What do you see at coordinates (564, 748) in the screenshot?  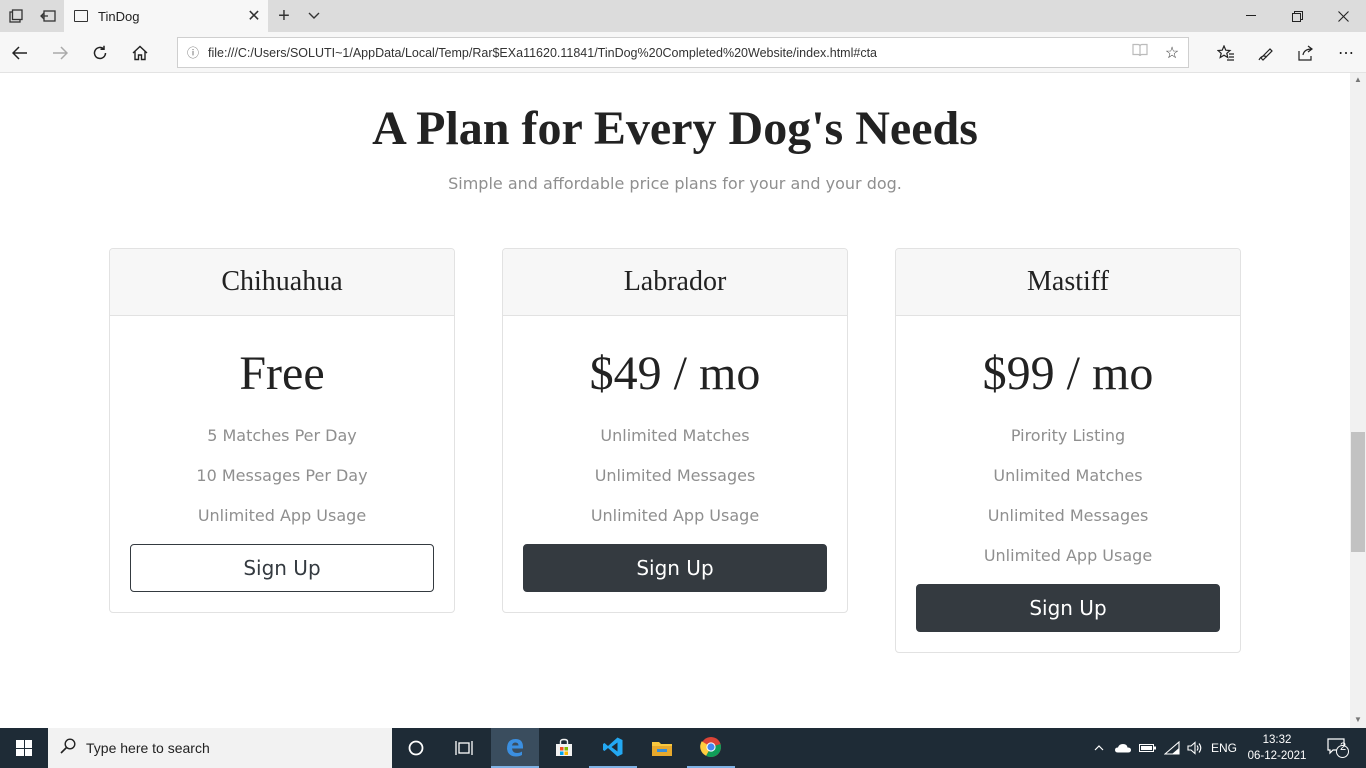 I see `microsoft-store-icon` at bounding box center [564, 748].